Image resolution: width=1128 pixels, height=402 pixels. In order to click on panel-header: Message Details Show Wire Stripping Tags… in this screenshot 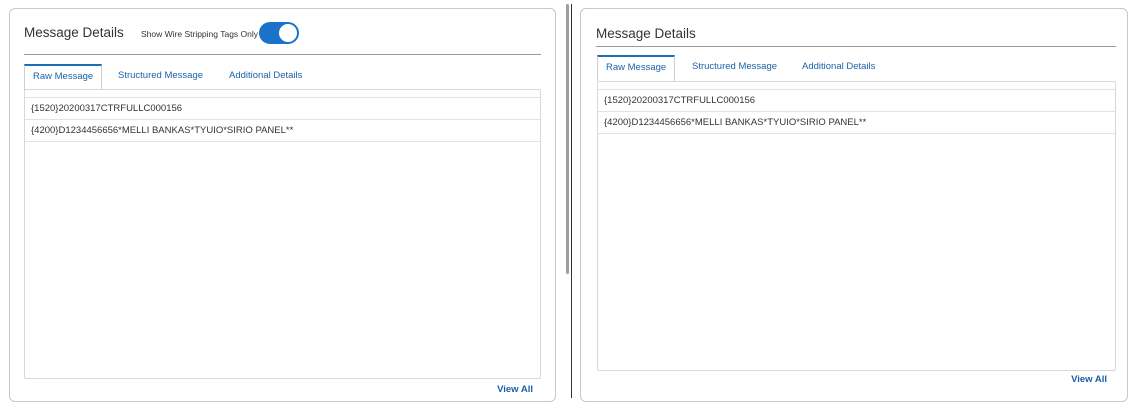, I will do `click(282, 32)`.